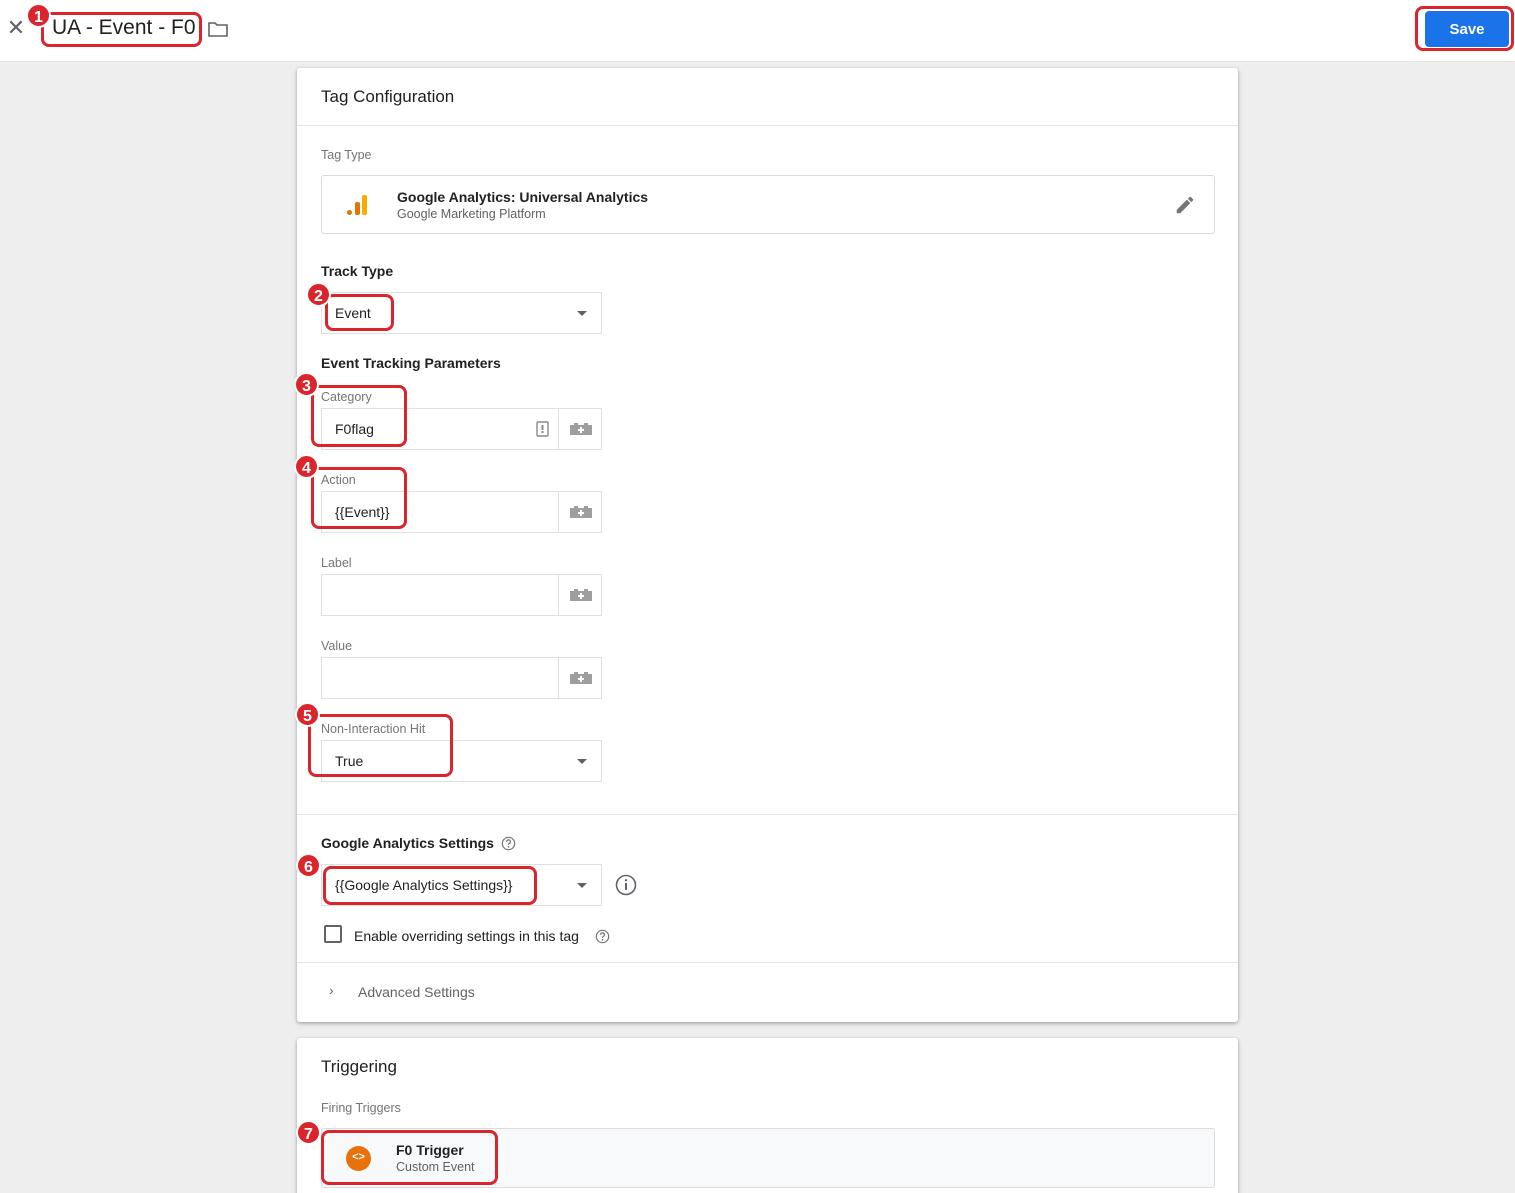 The height and width of the screenshot is (1193, 1515). What do you see at coordinates (430, 1150) in the screenshot?
I see `trigger-name: F0 Trigger` at bounding box center [430, 1150].